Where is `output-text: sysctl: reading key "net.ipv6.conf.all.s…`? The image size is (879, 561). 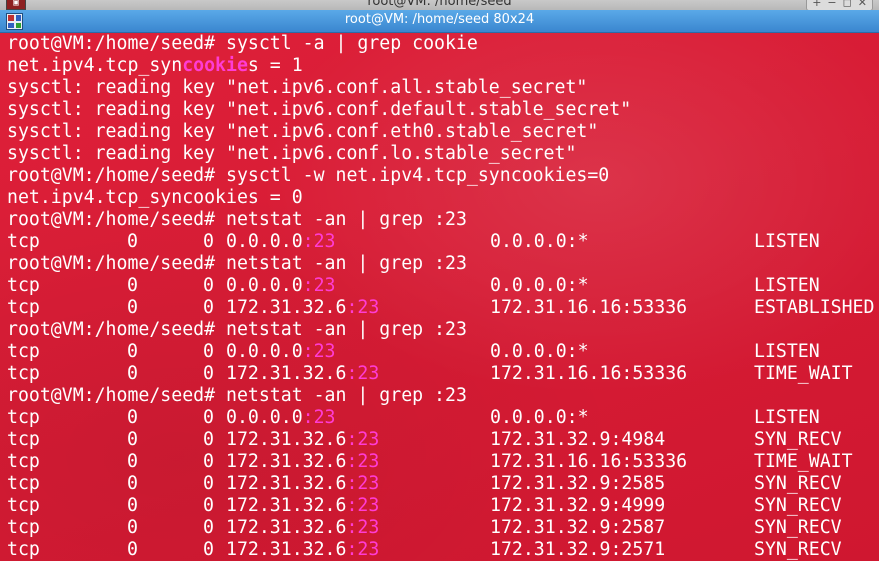
output-text: sysctl: reading key "net.ipv6.conf.all.s… is located at coordinates (297, 87).